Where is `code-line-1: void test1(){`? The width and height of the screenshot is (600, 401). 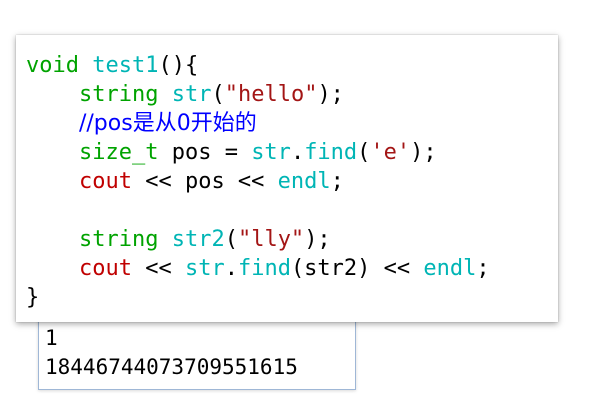 code-line-1: void test1(){ is located at coordinates (112, 65).